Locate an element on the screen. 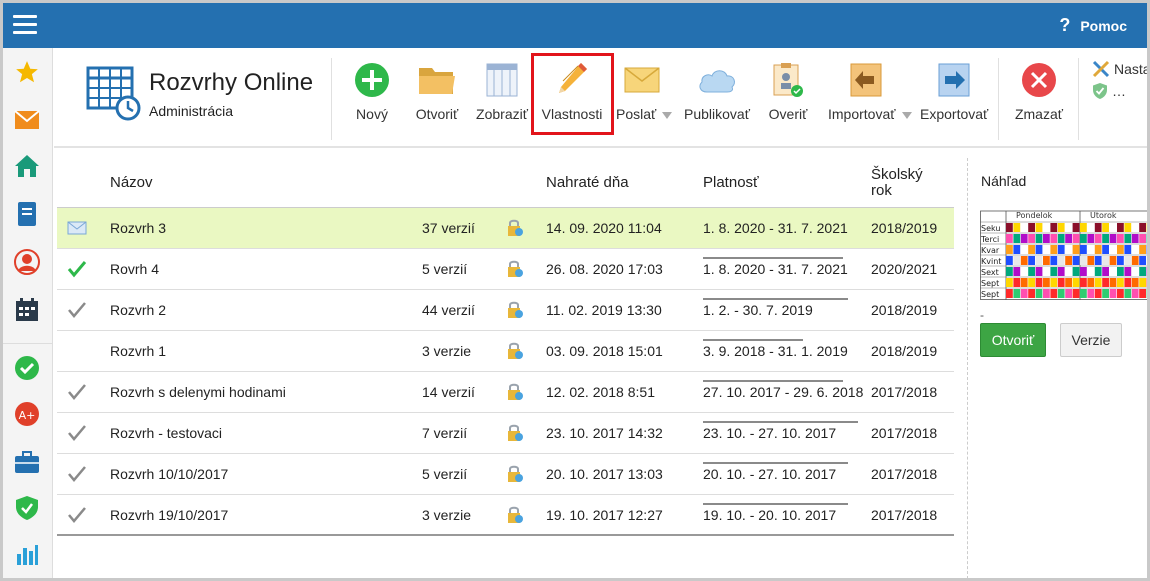  row-validity: 3. 9. 2018 - 31. 1. 2019 is located at coordinates (775, 351).